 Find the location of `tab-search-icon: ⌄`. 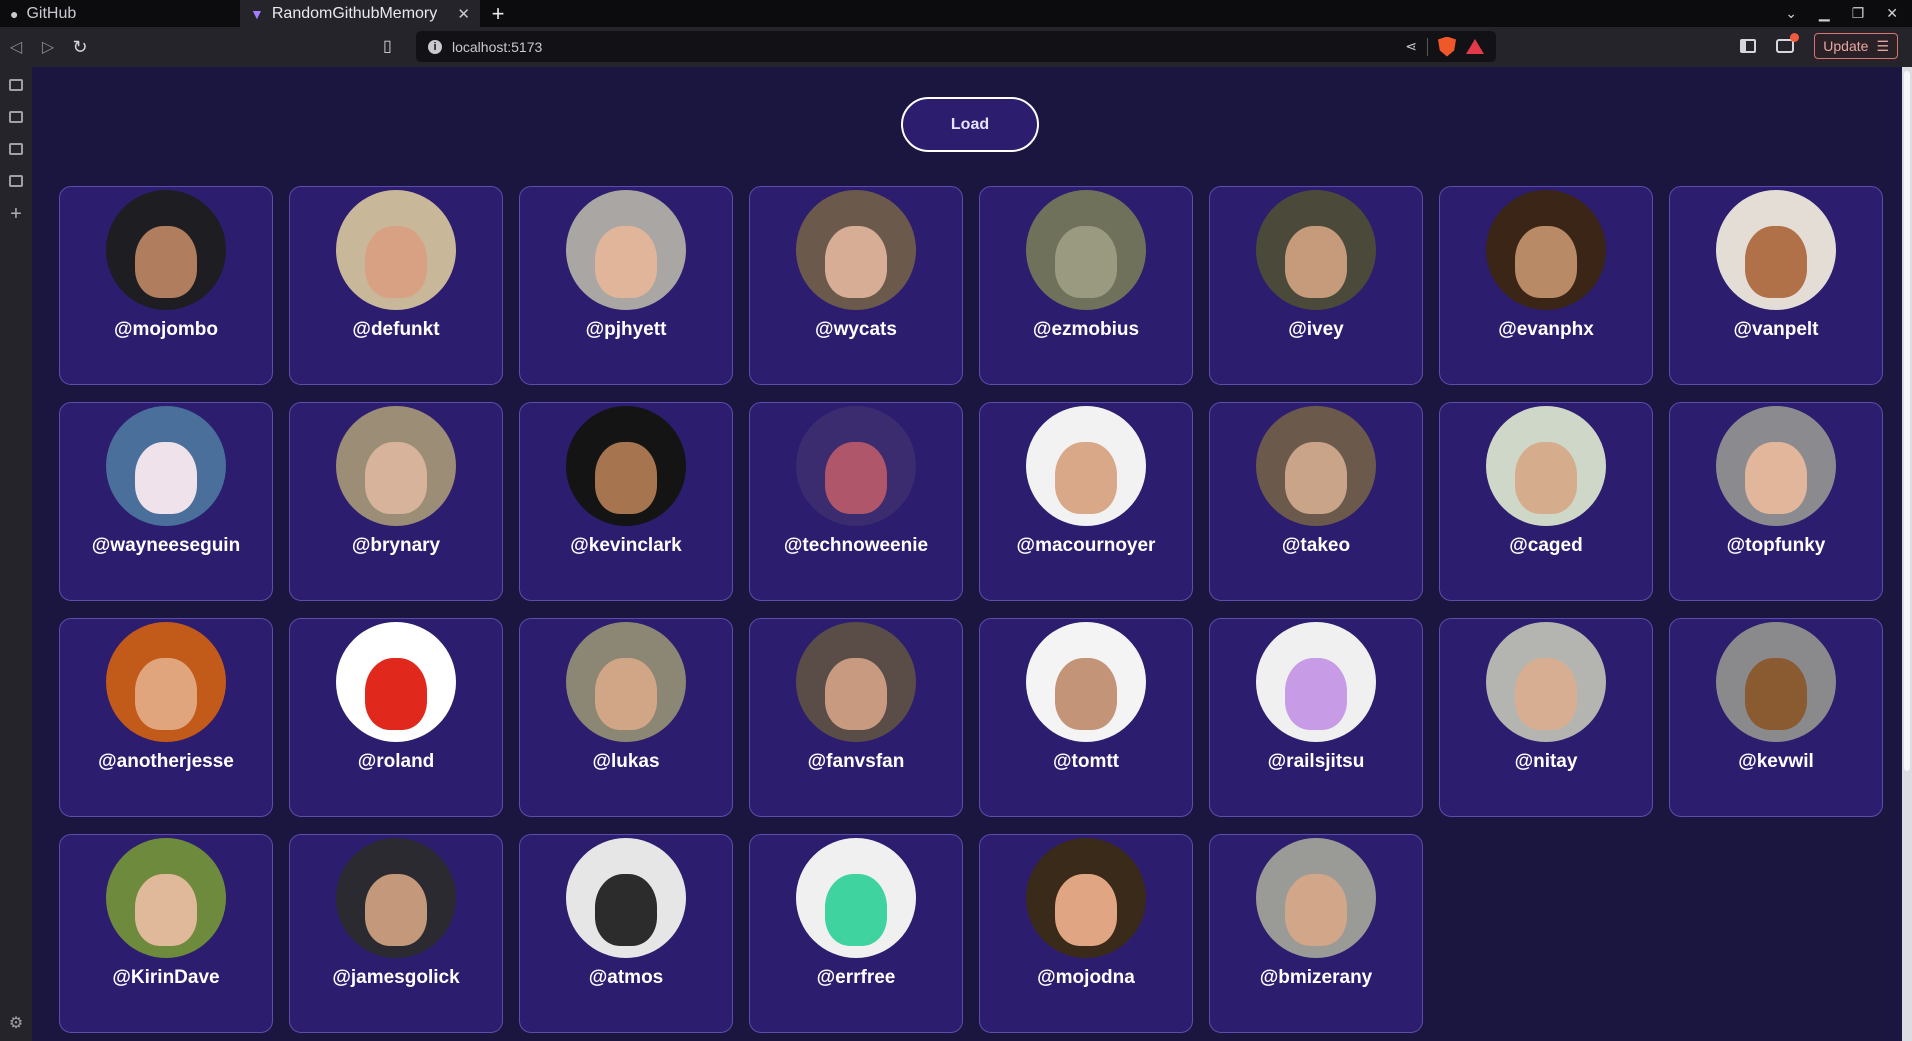

tab-search-icon: ⌄ is located at coordinates (1791, 13).